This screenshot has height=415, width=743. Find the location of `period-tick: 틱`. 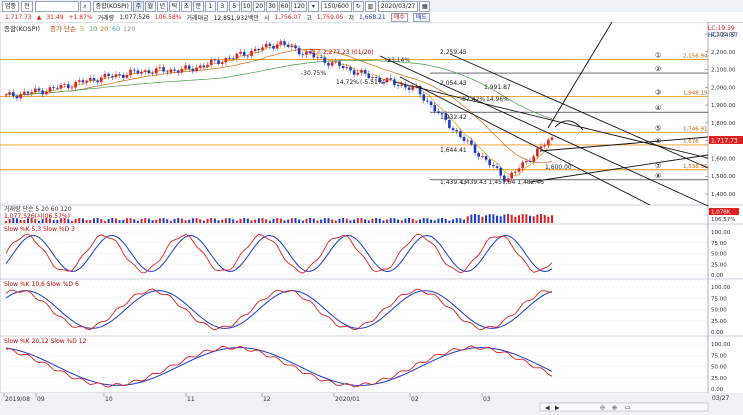

period-tick: 틱 is located at coordinates (174, 6).